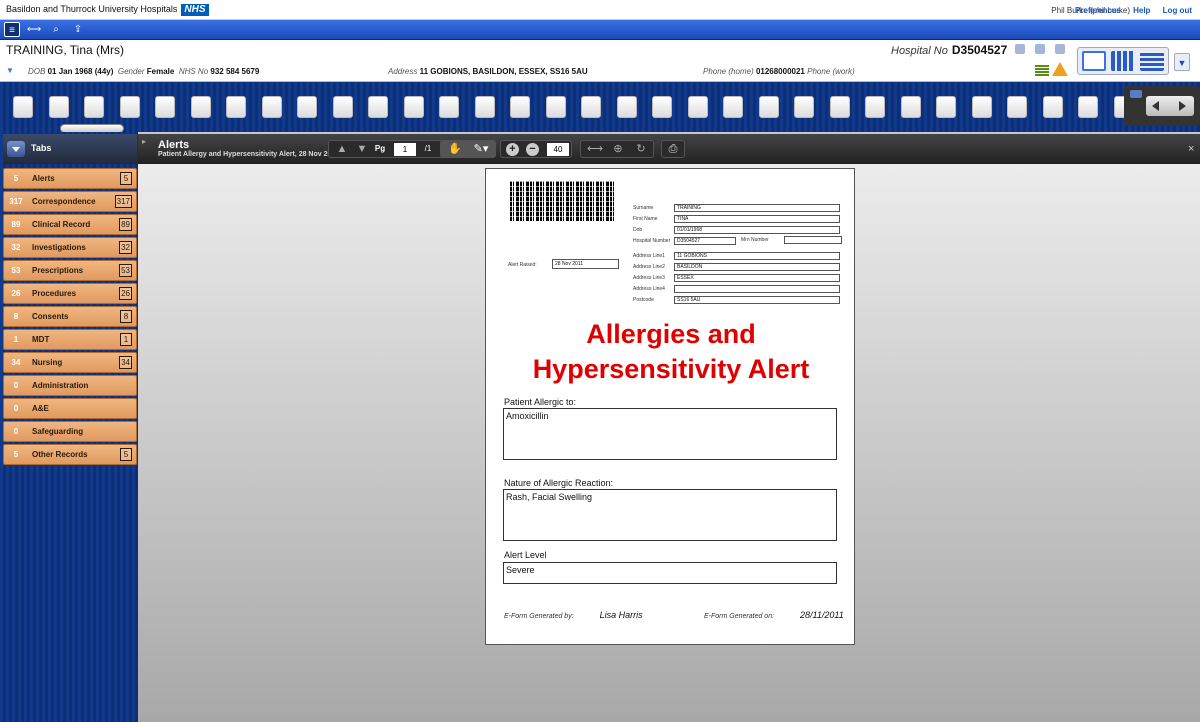 This screenshot has height=722, width=1200. Describe the element at coordinates (125, 362) in the screenshot. I see `tab-badge: 34` at that location.